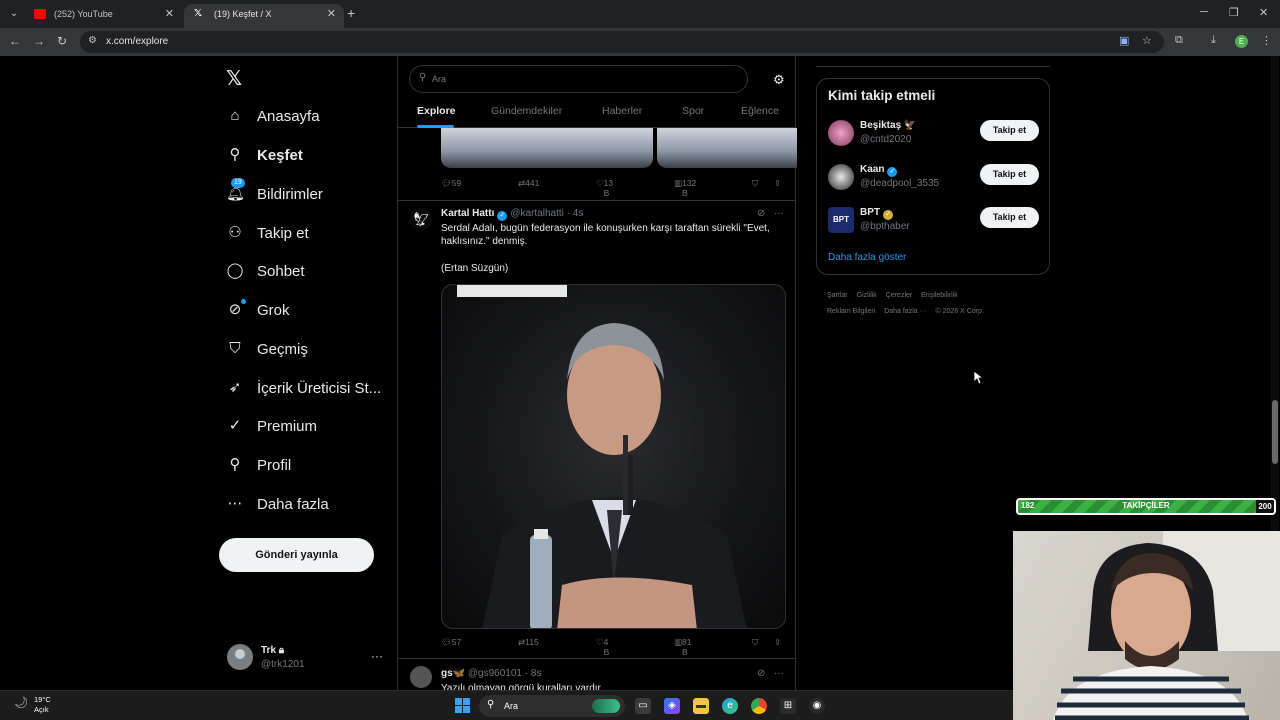  What do you see at coordinates (14, 14) in the screenshot?
I see `tab-search-chevron-icon: ⌄` at bounding box center [14, 14].